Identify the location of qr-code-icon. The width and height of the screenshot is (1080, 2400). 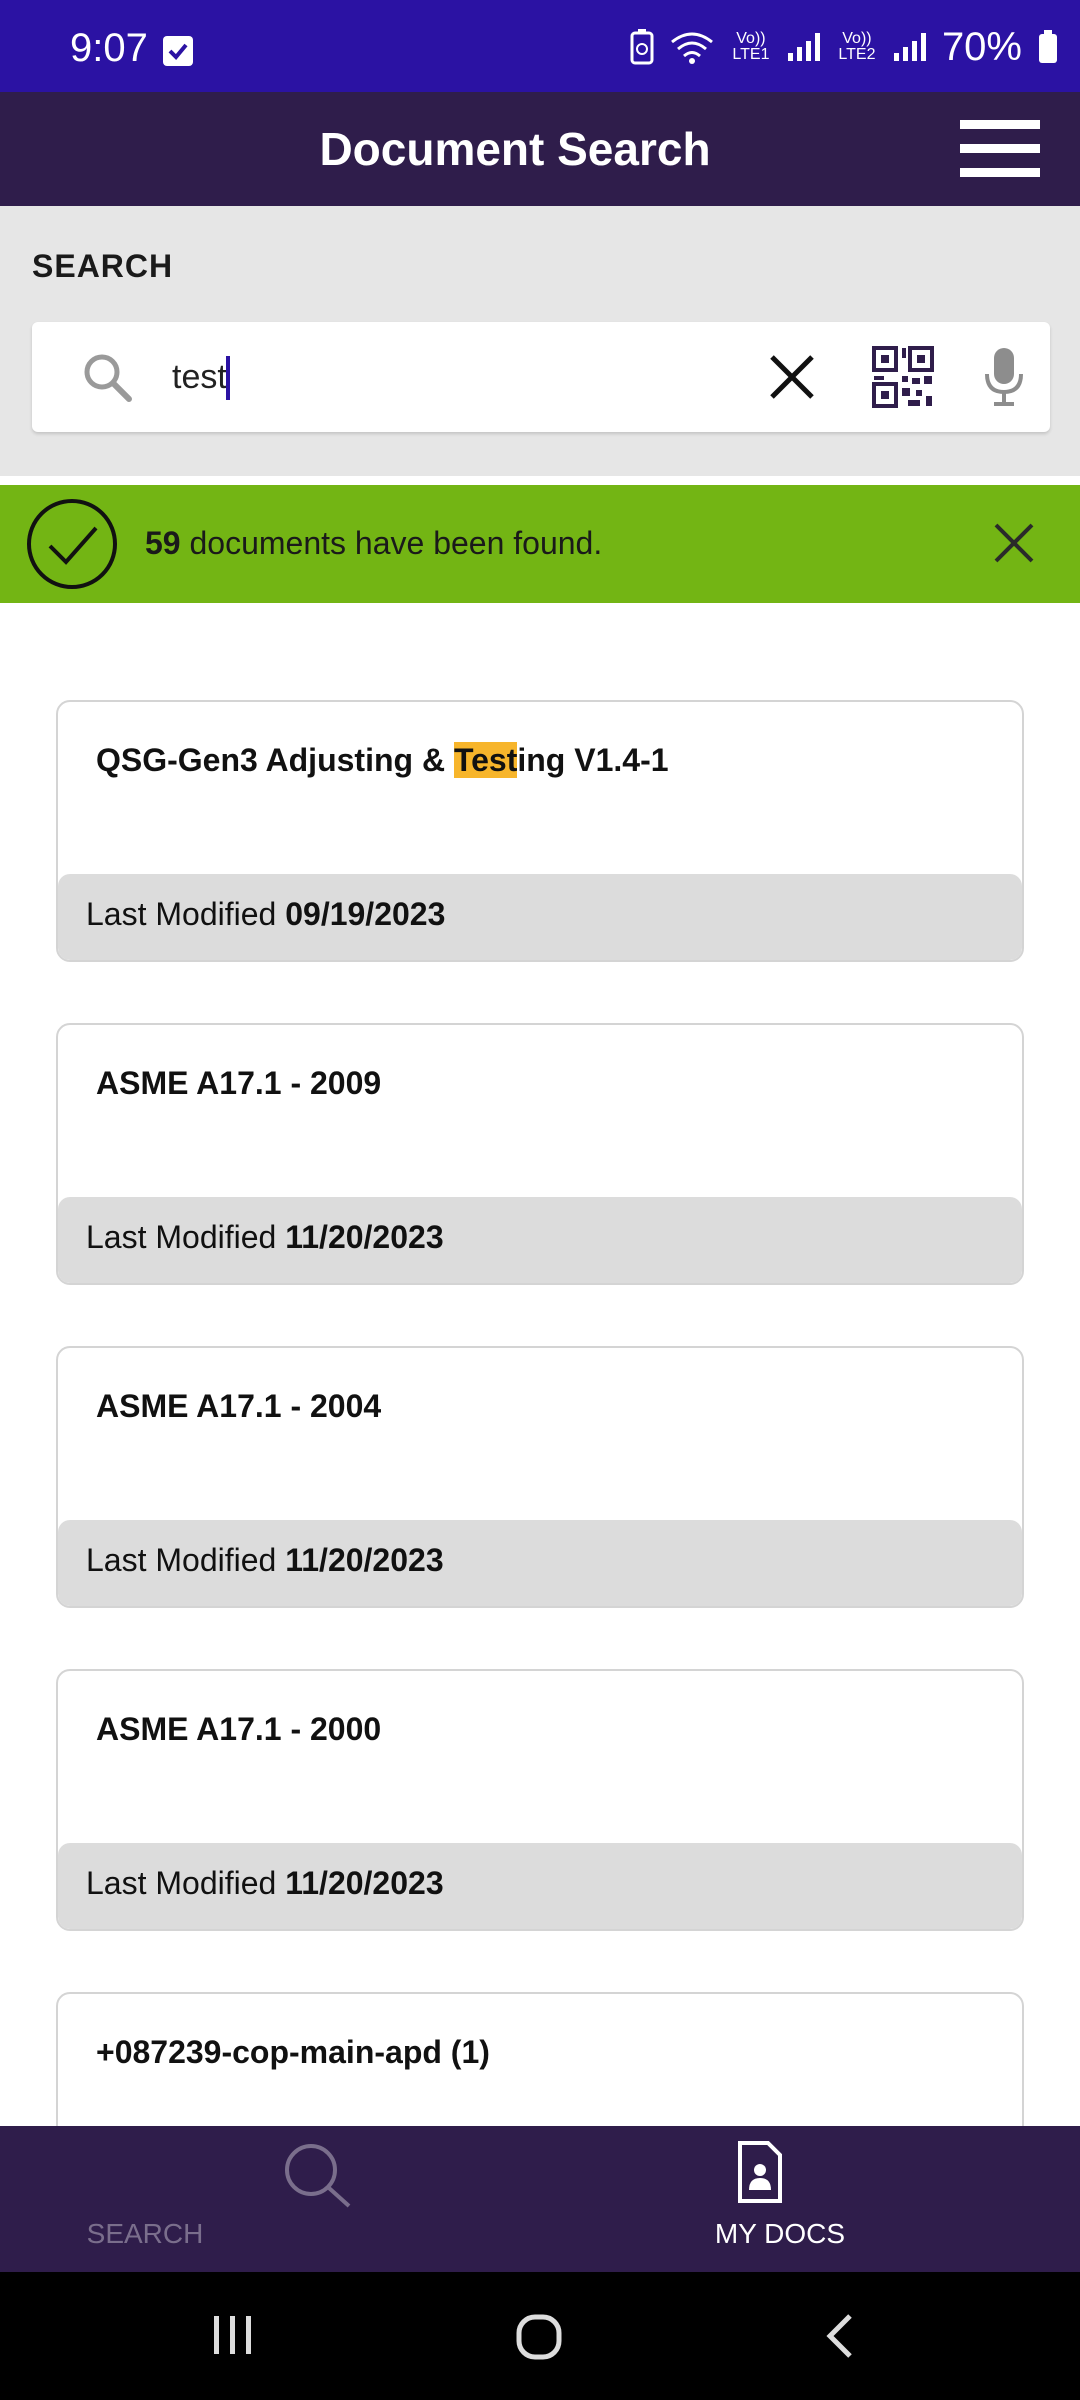
(903, 377).